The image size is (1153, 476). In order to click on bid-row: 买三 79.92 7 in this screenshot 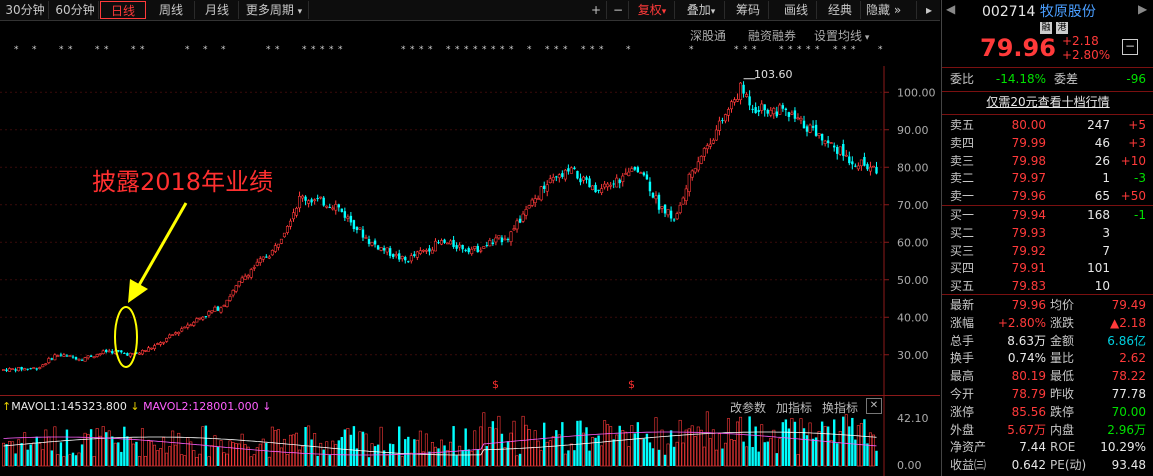, I will do `click(1047, 251)`.